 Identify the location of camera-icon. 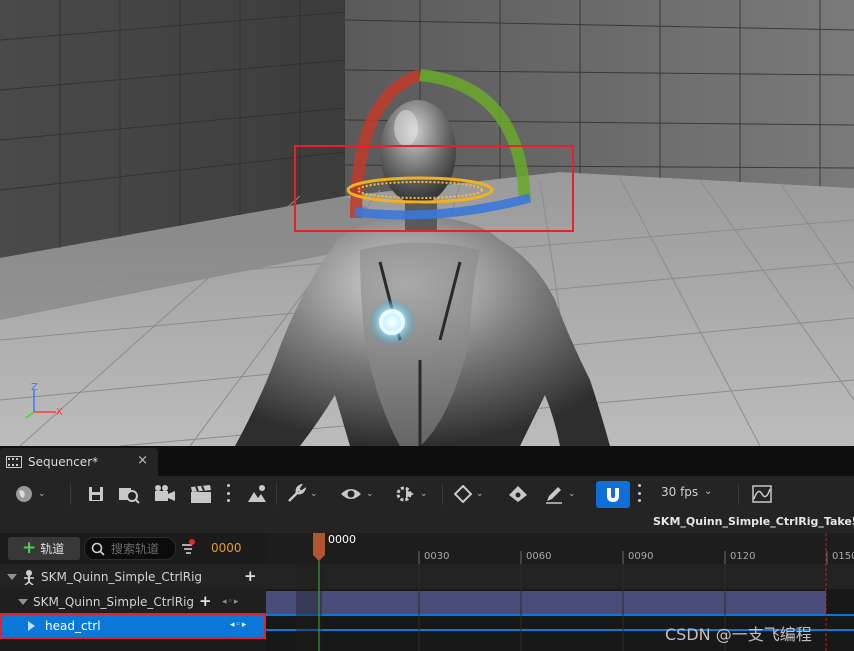
(165, 493).